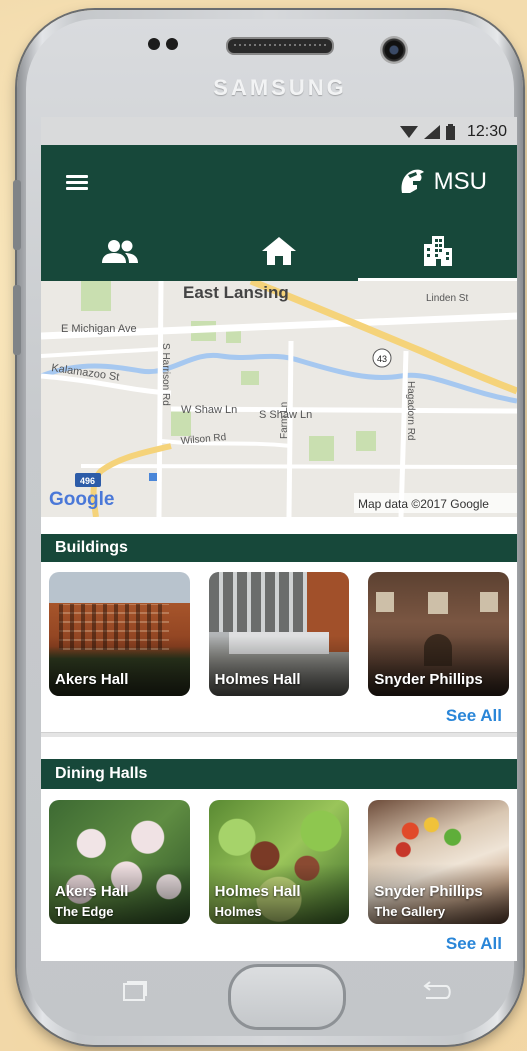 Image resolution: width=527 pixels, height=1051 pixels. I want to click on building-card-title: Akers Hall, so click(92, 679).